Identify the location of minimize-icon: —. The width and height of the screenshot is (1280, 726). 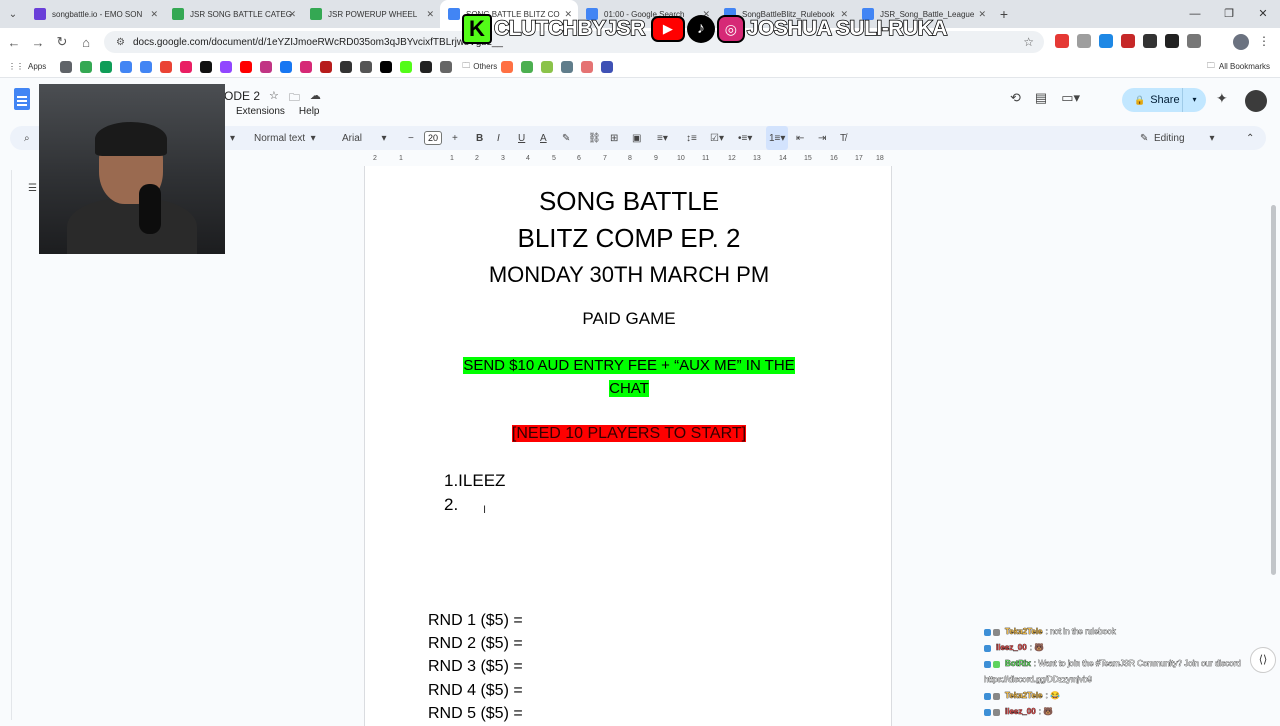
(1195, 14).